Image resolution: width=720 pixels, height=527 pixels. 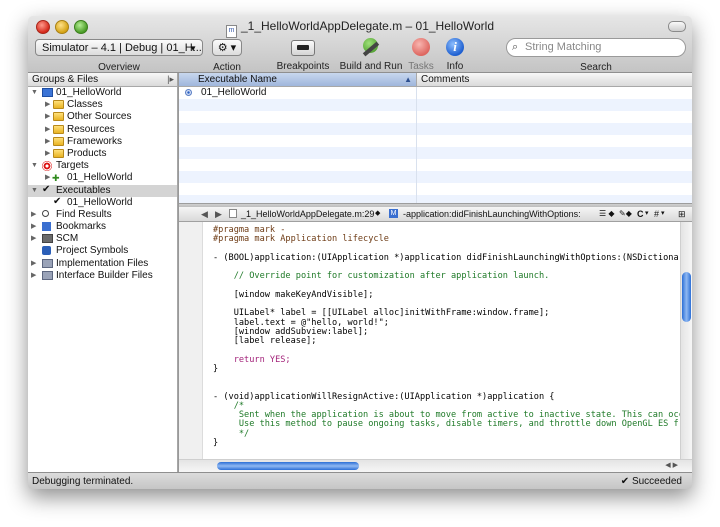 What do you see at coordinates (393, 213) in the screenshot?
I see `method-icon: M` at bounding box center [393, 213].